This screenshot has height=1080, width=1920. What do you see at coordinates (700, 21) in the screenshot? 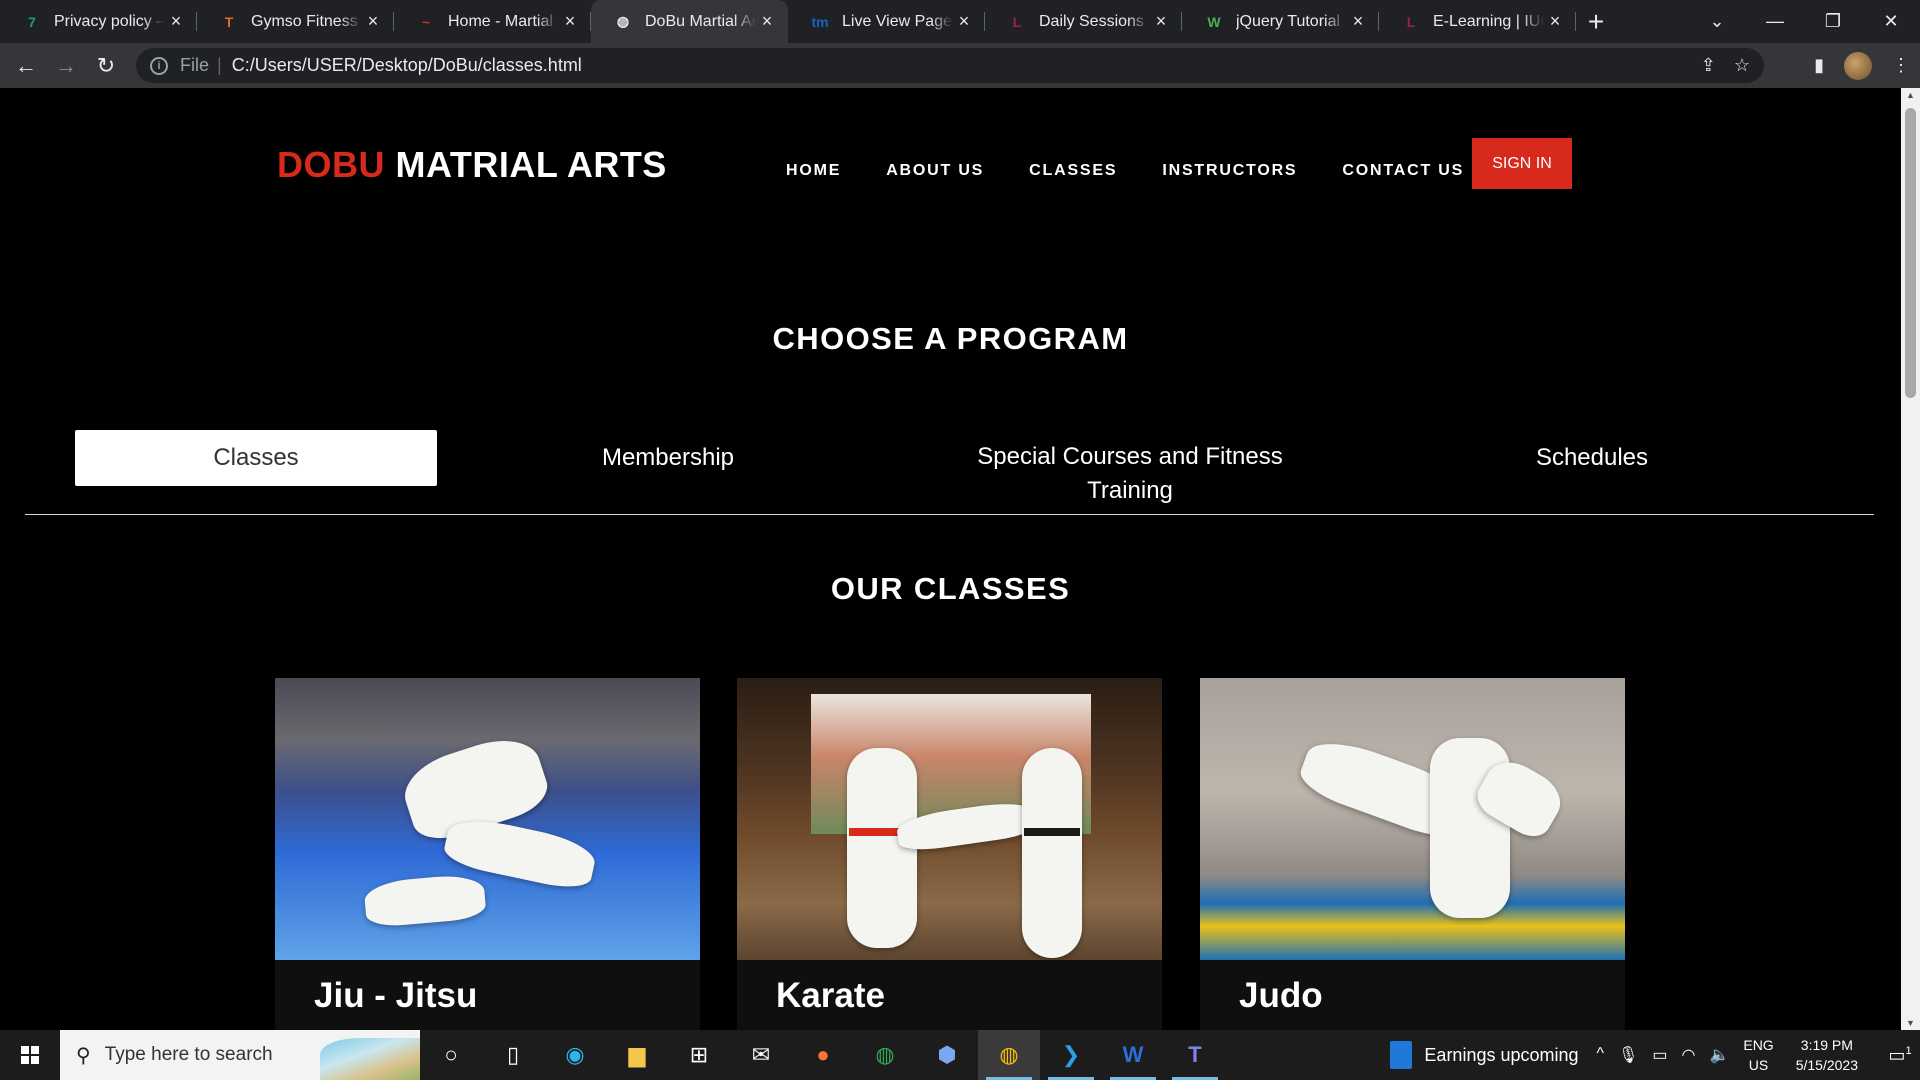
I see `tab-title: DoBu Martial Arts` at bounding box center [700, 21].